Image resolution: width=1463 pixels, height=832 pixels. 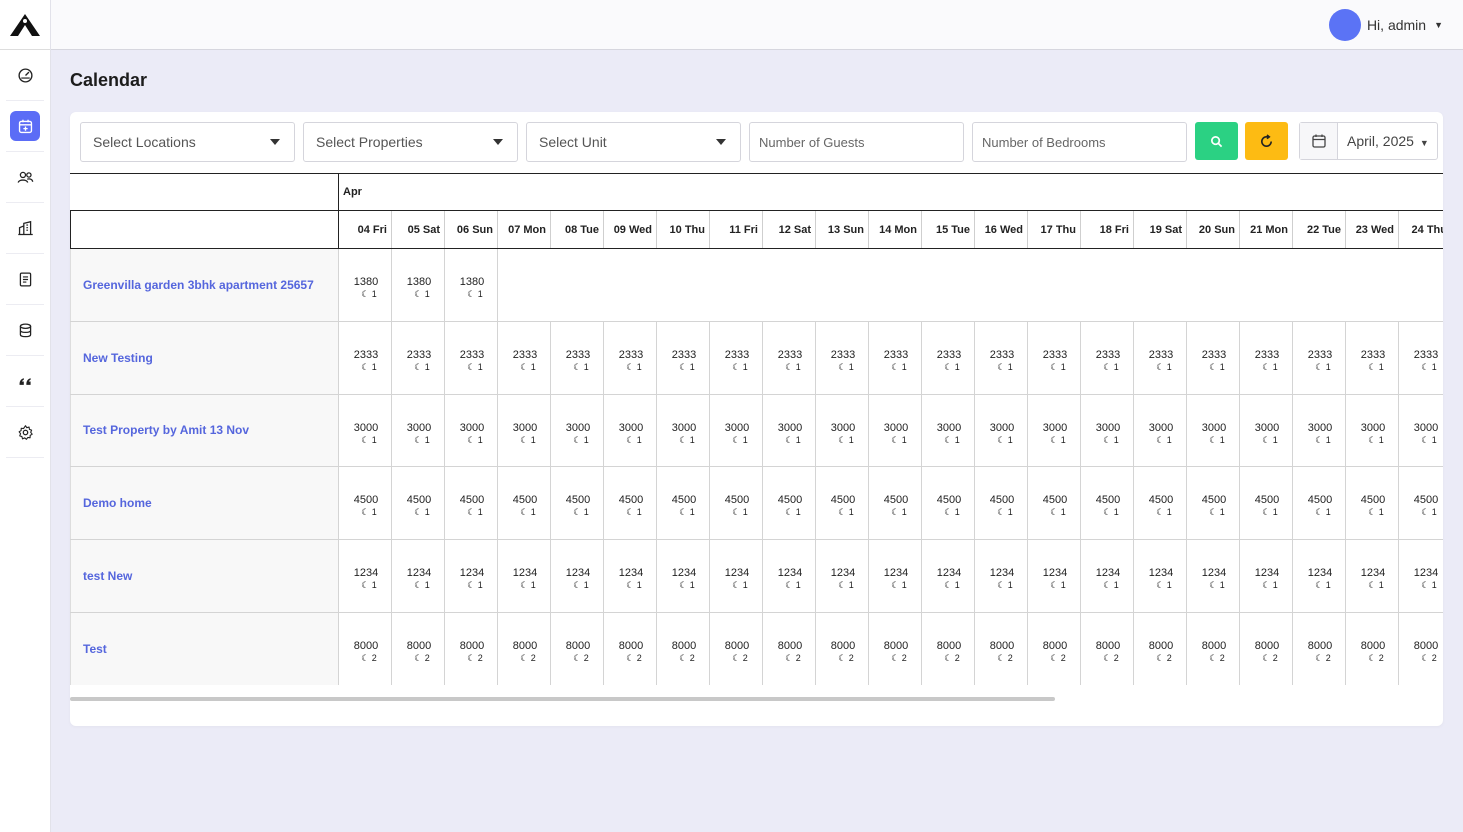 What do you see at coordinates (25, 381) in the screenshot?
I see `sidebar-item-testimonials` at bounding box center [25, 381].